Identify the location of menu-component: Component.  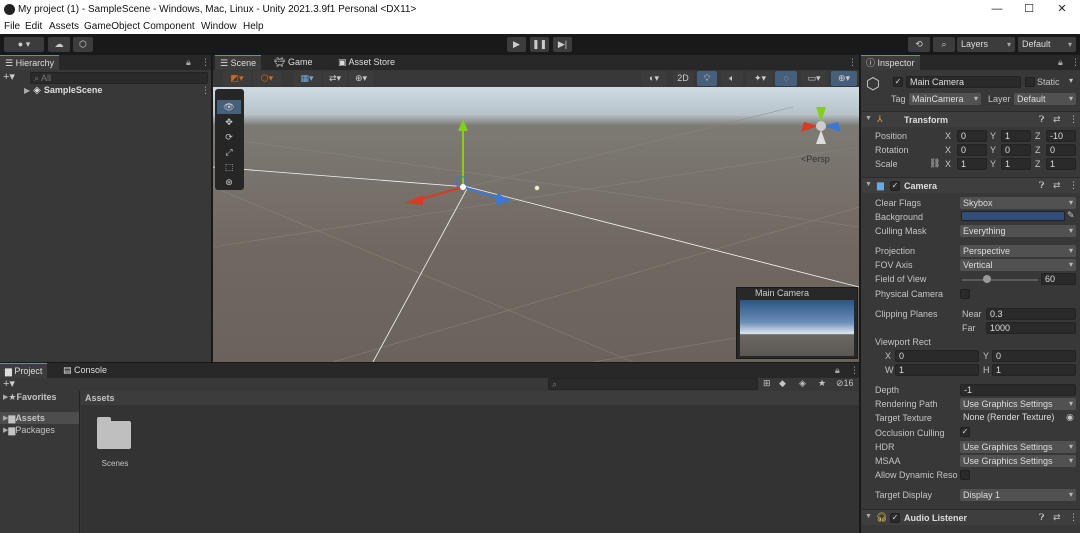
(169, 26).